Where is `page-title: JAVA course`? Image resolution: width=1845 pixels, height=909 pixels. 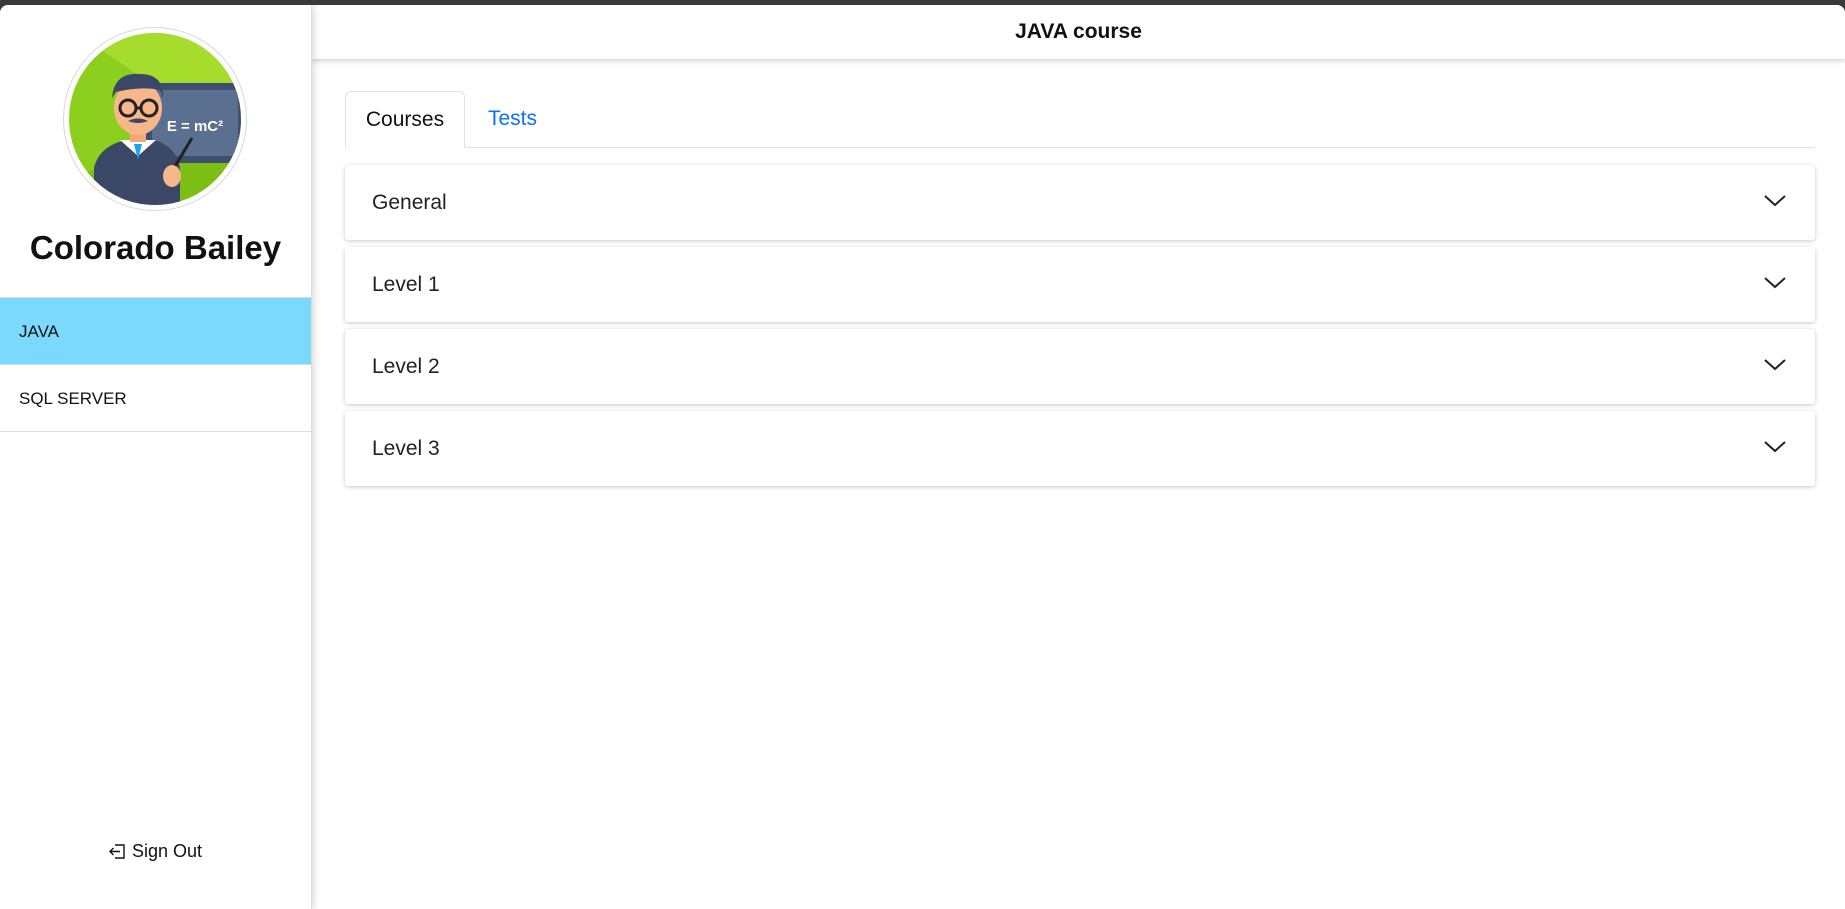
page-title: JAVA course is located at coordinates (1078, 31).